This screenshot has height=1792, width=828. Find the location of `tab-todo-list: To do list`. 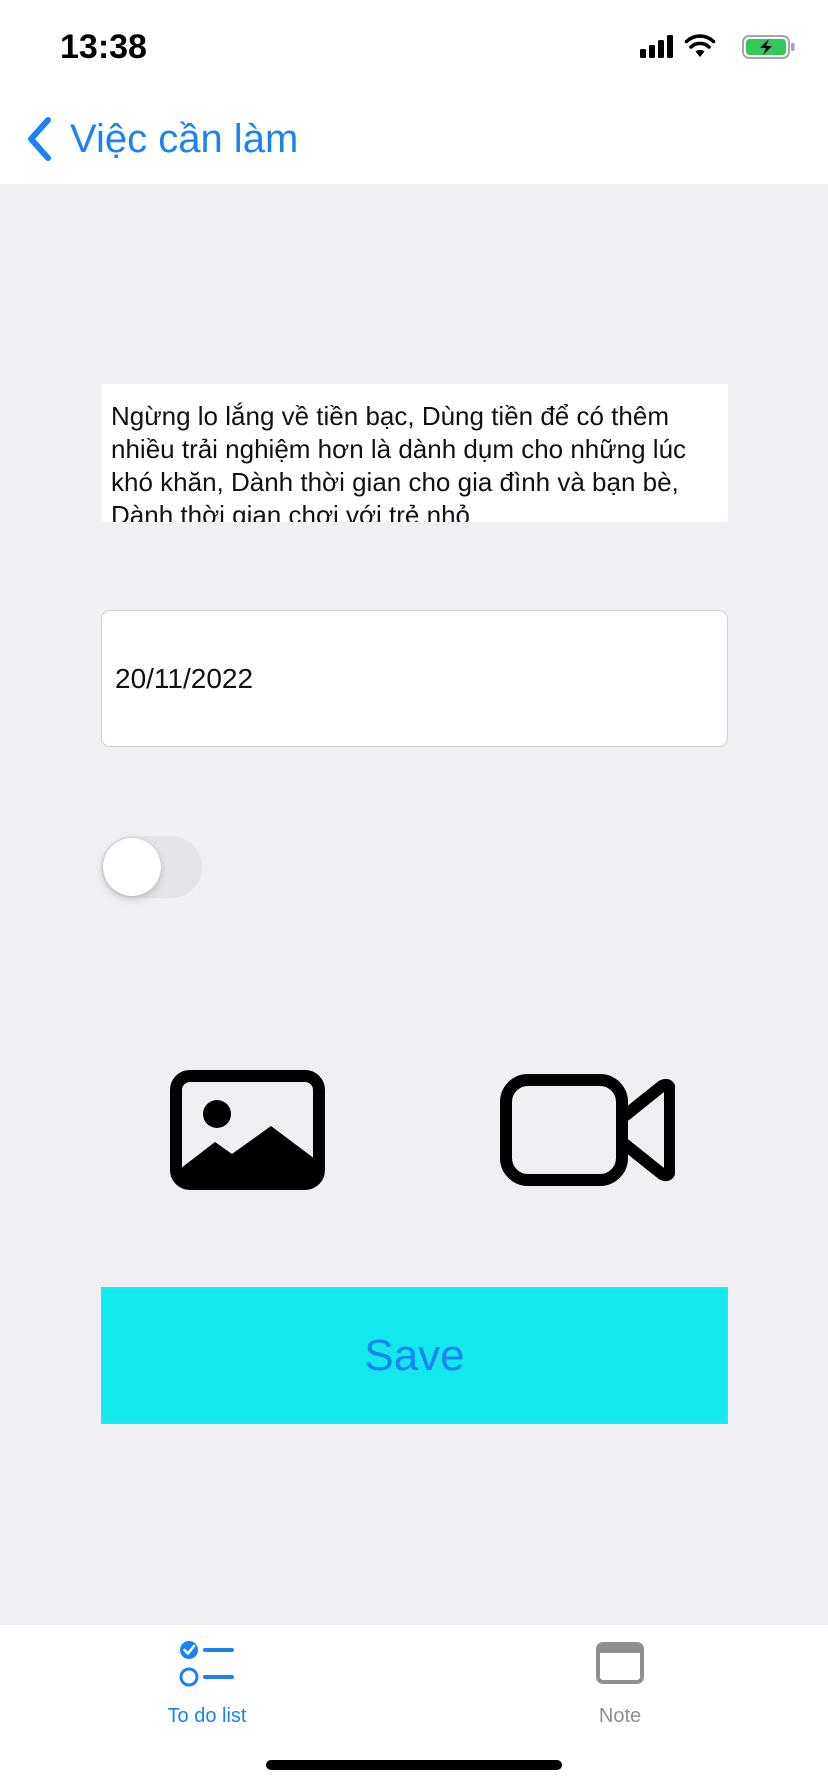

tab-todo-list: To do list is located at coordinates (207, 1680).